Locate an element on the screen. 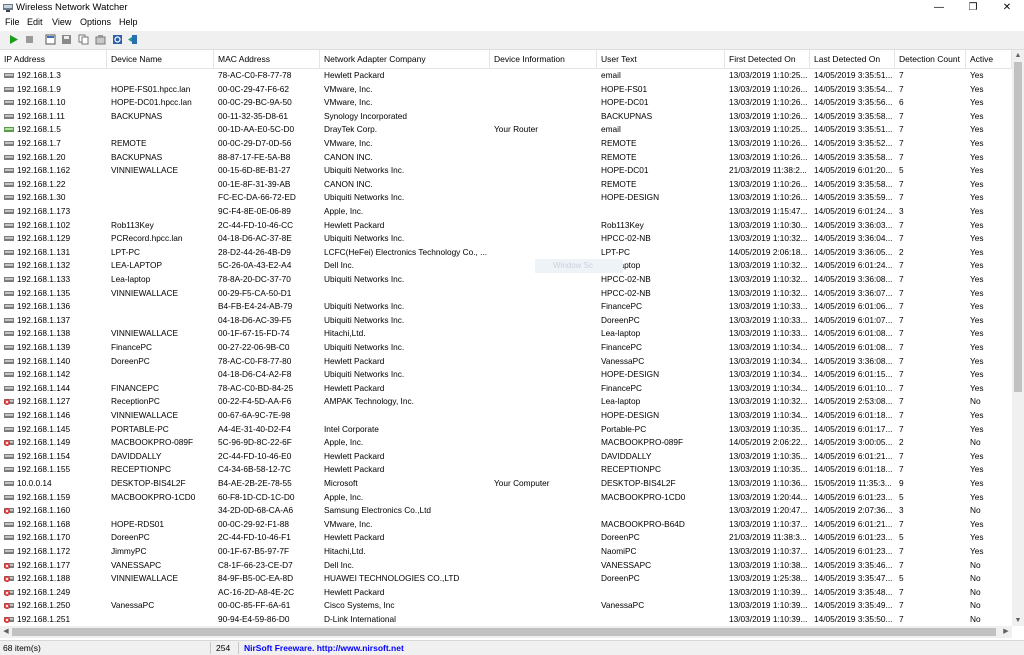  col-first-detected: First Detected On is located at coordinates (767, 59).